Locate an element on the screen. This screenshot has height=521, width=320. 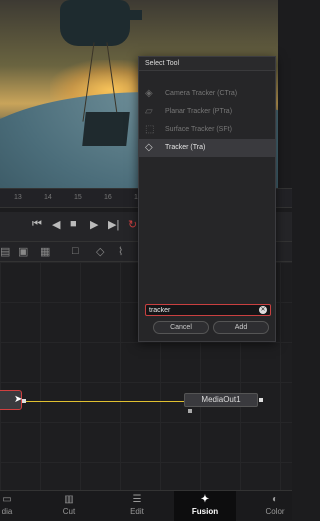
node-indicator is located at coordinates (190, 411).